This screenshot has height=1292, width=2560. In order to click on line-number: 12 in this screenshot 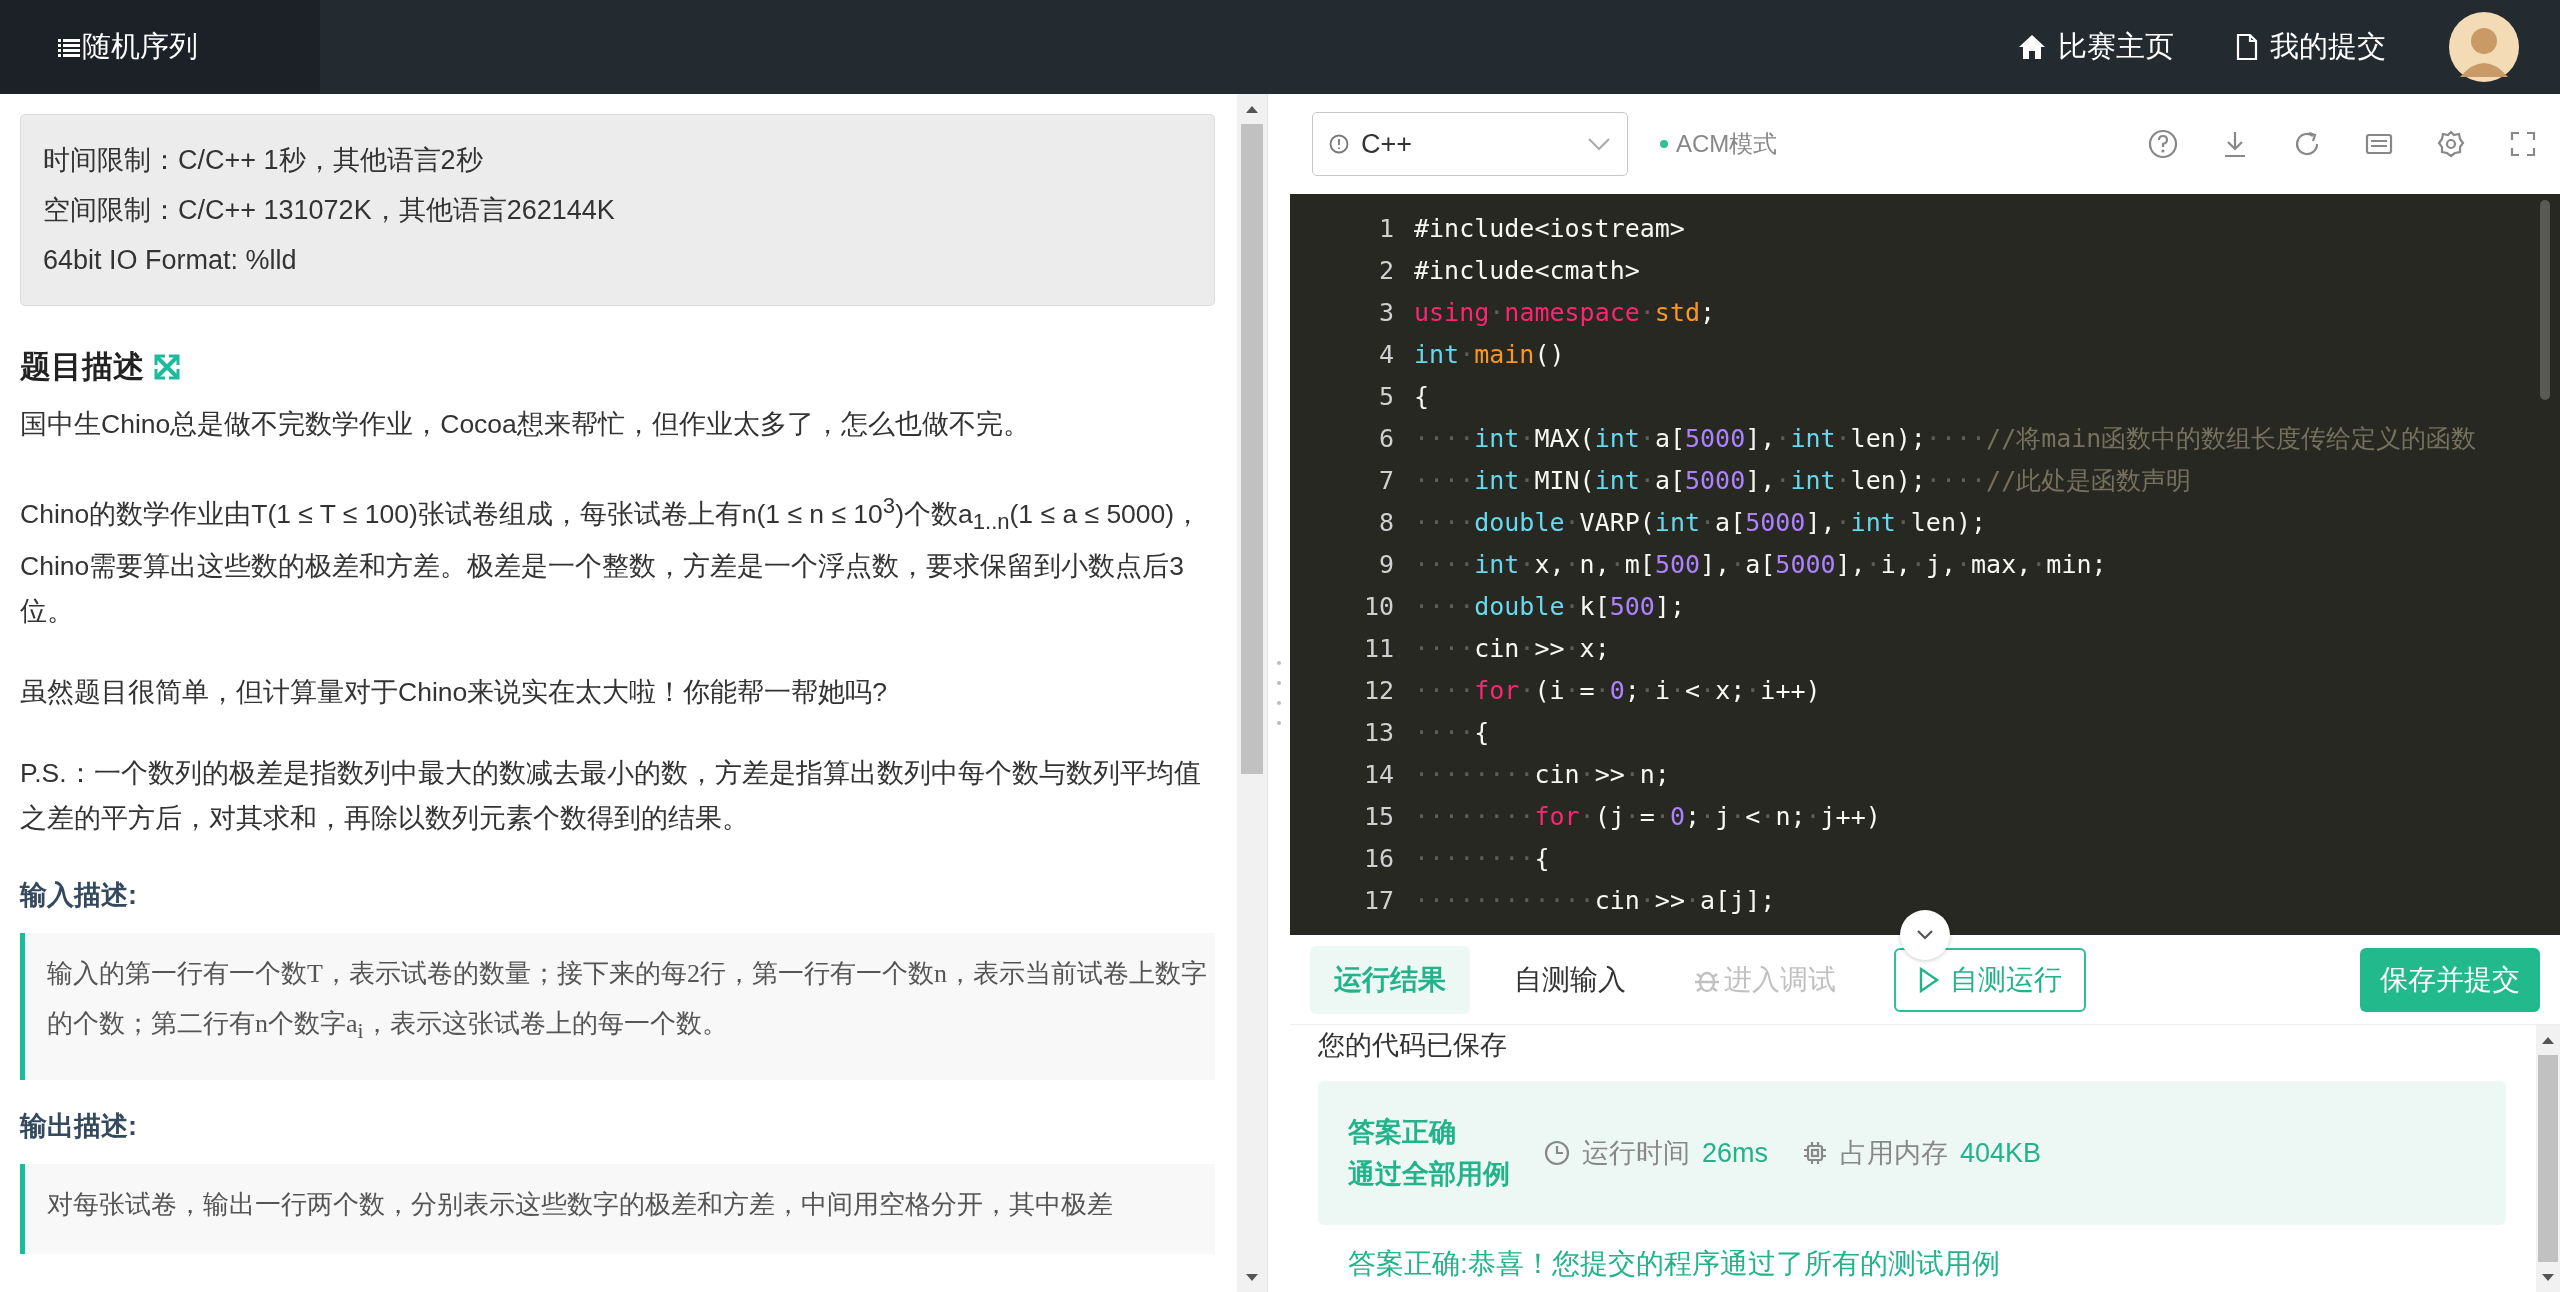, I will do `click(1378, 691)`.